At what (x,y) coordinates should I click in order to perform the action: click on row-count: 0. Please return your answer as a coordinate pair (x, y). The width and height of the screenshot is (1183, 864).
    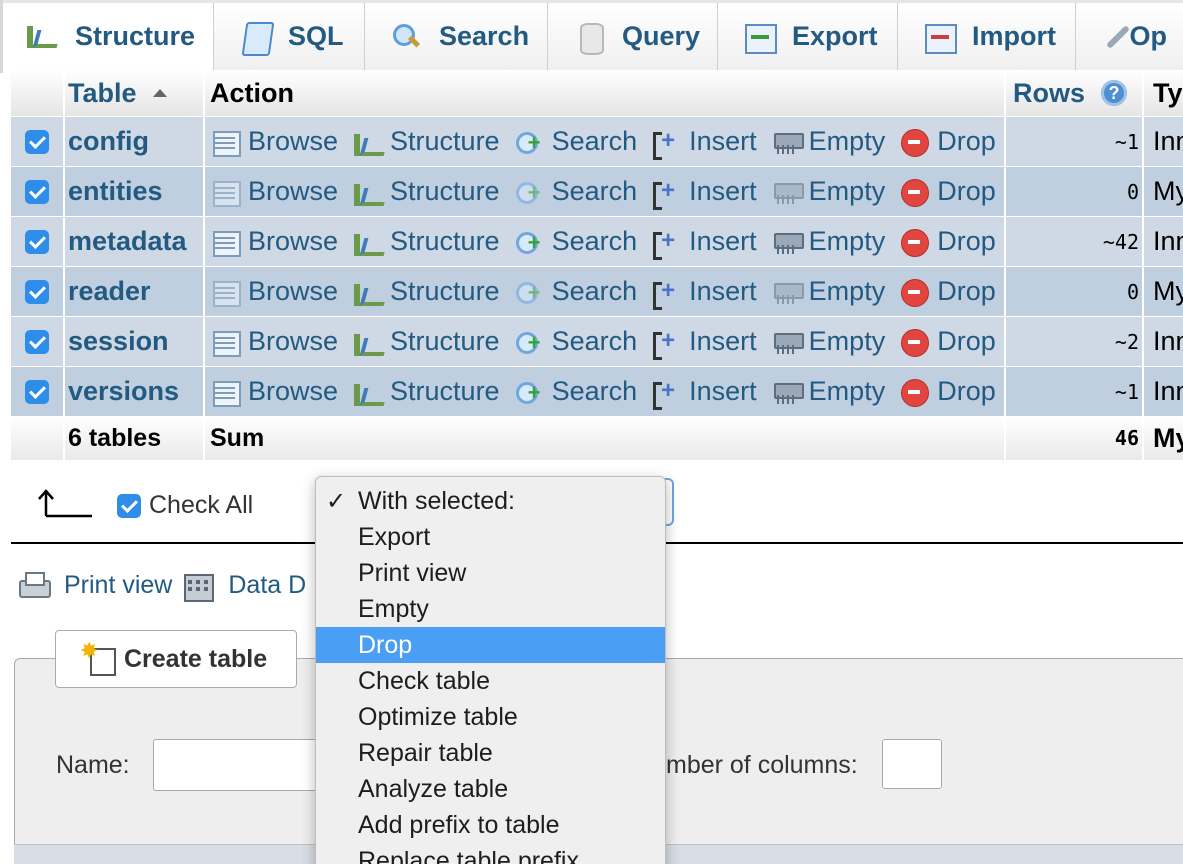
    Looking at the image, I should click on (1132, 191).